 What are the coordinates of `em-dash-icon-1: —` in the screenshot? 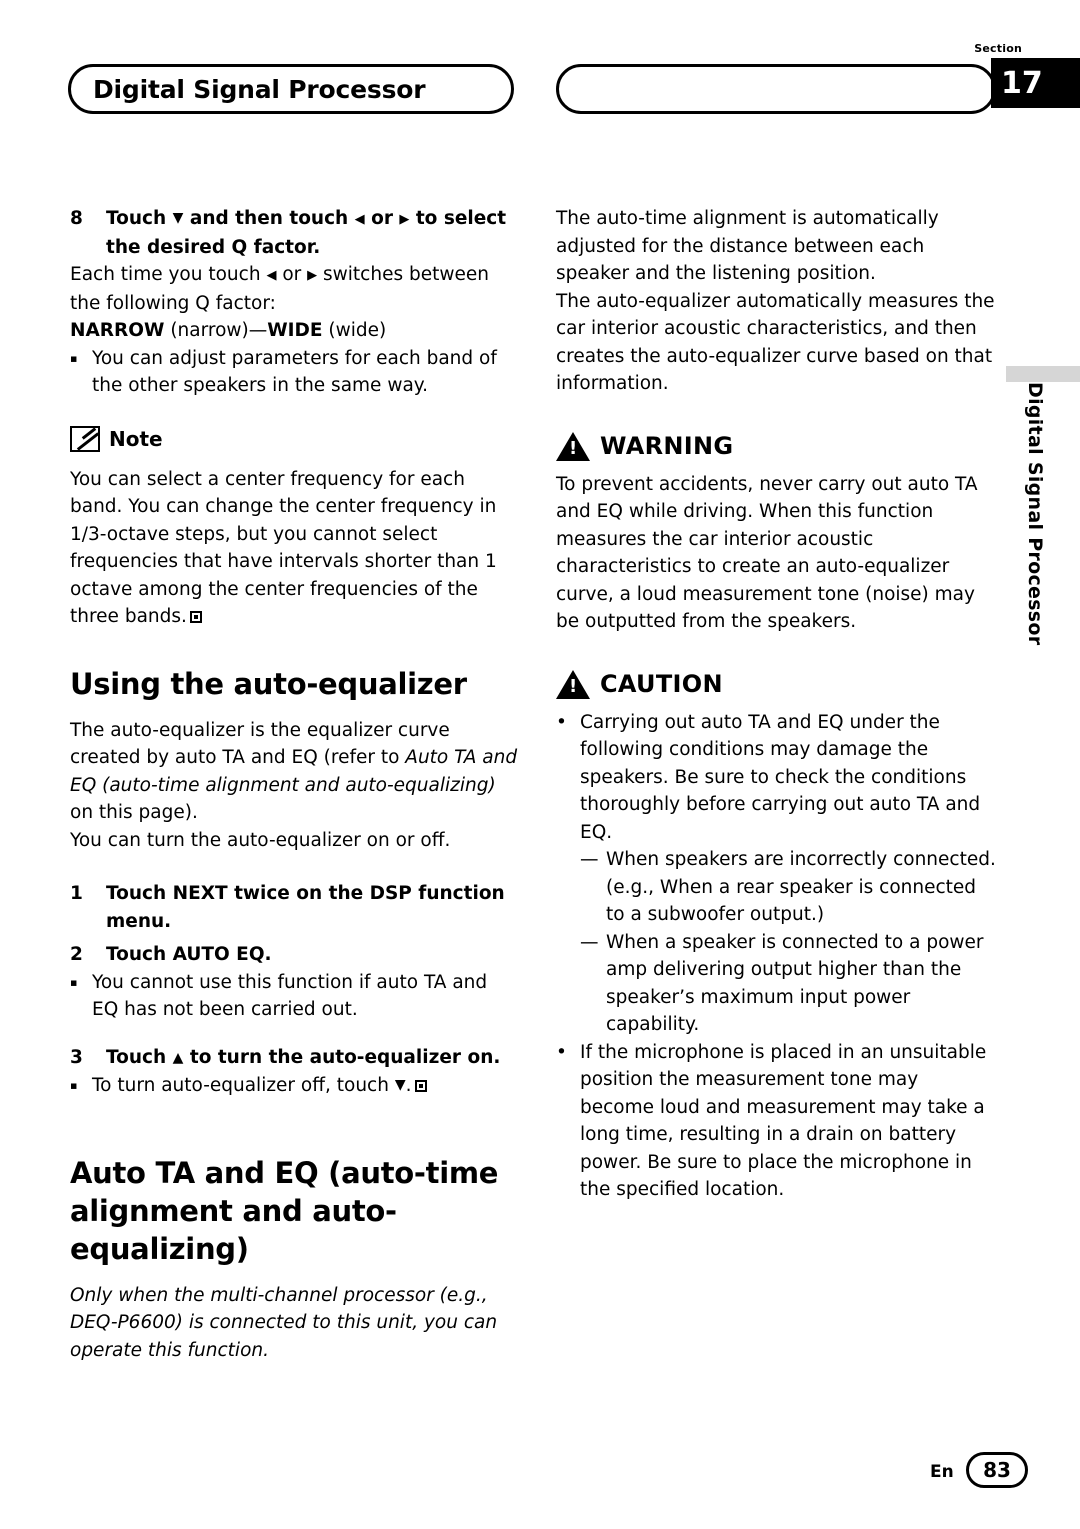 It's located at (589, 859).